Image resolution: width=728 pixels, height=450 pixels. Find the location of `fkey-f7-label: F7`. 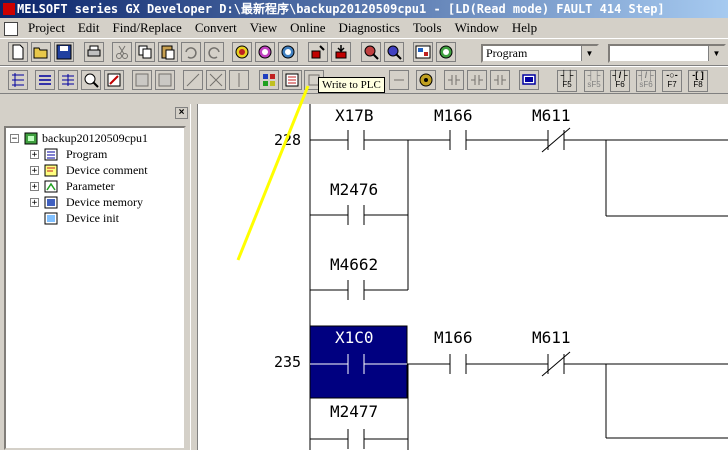

fkey-f7-label: F7 is located at coordinates (672, 84).